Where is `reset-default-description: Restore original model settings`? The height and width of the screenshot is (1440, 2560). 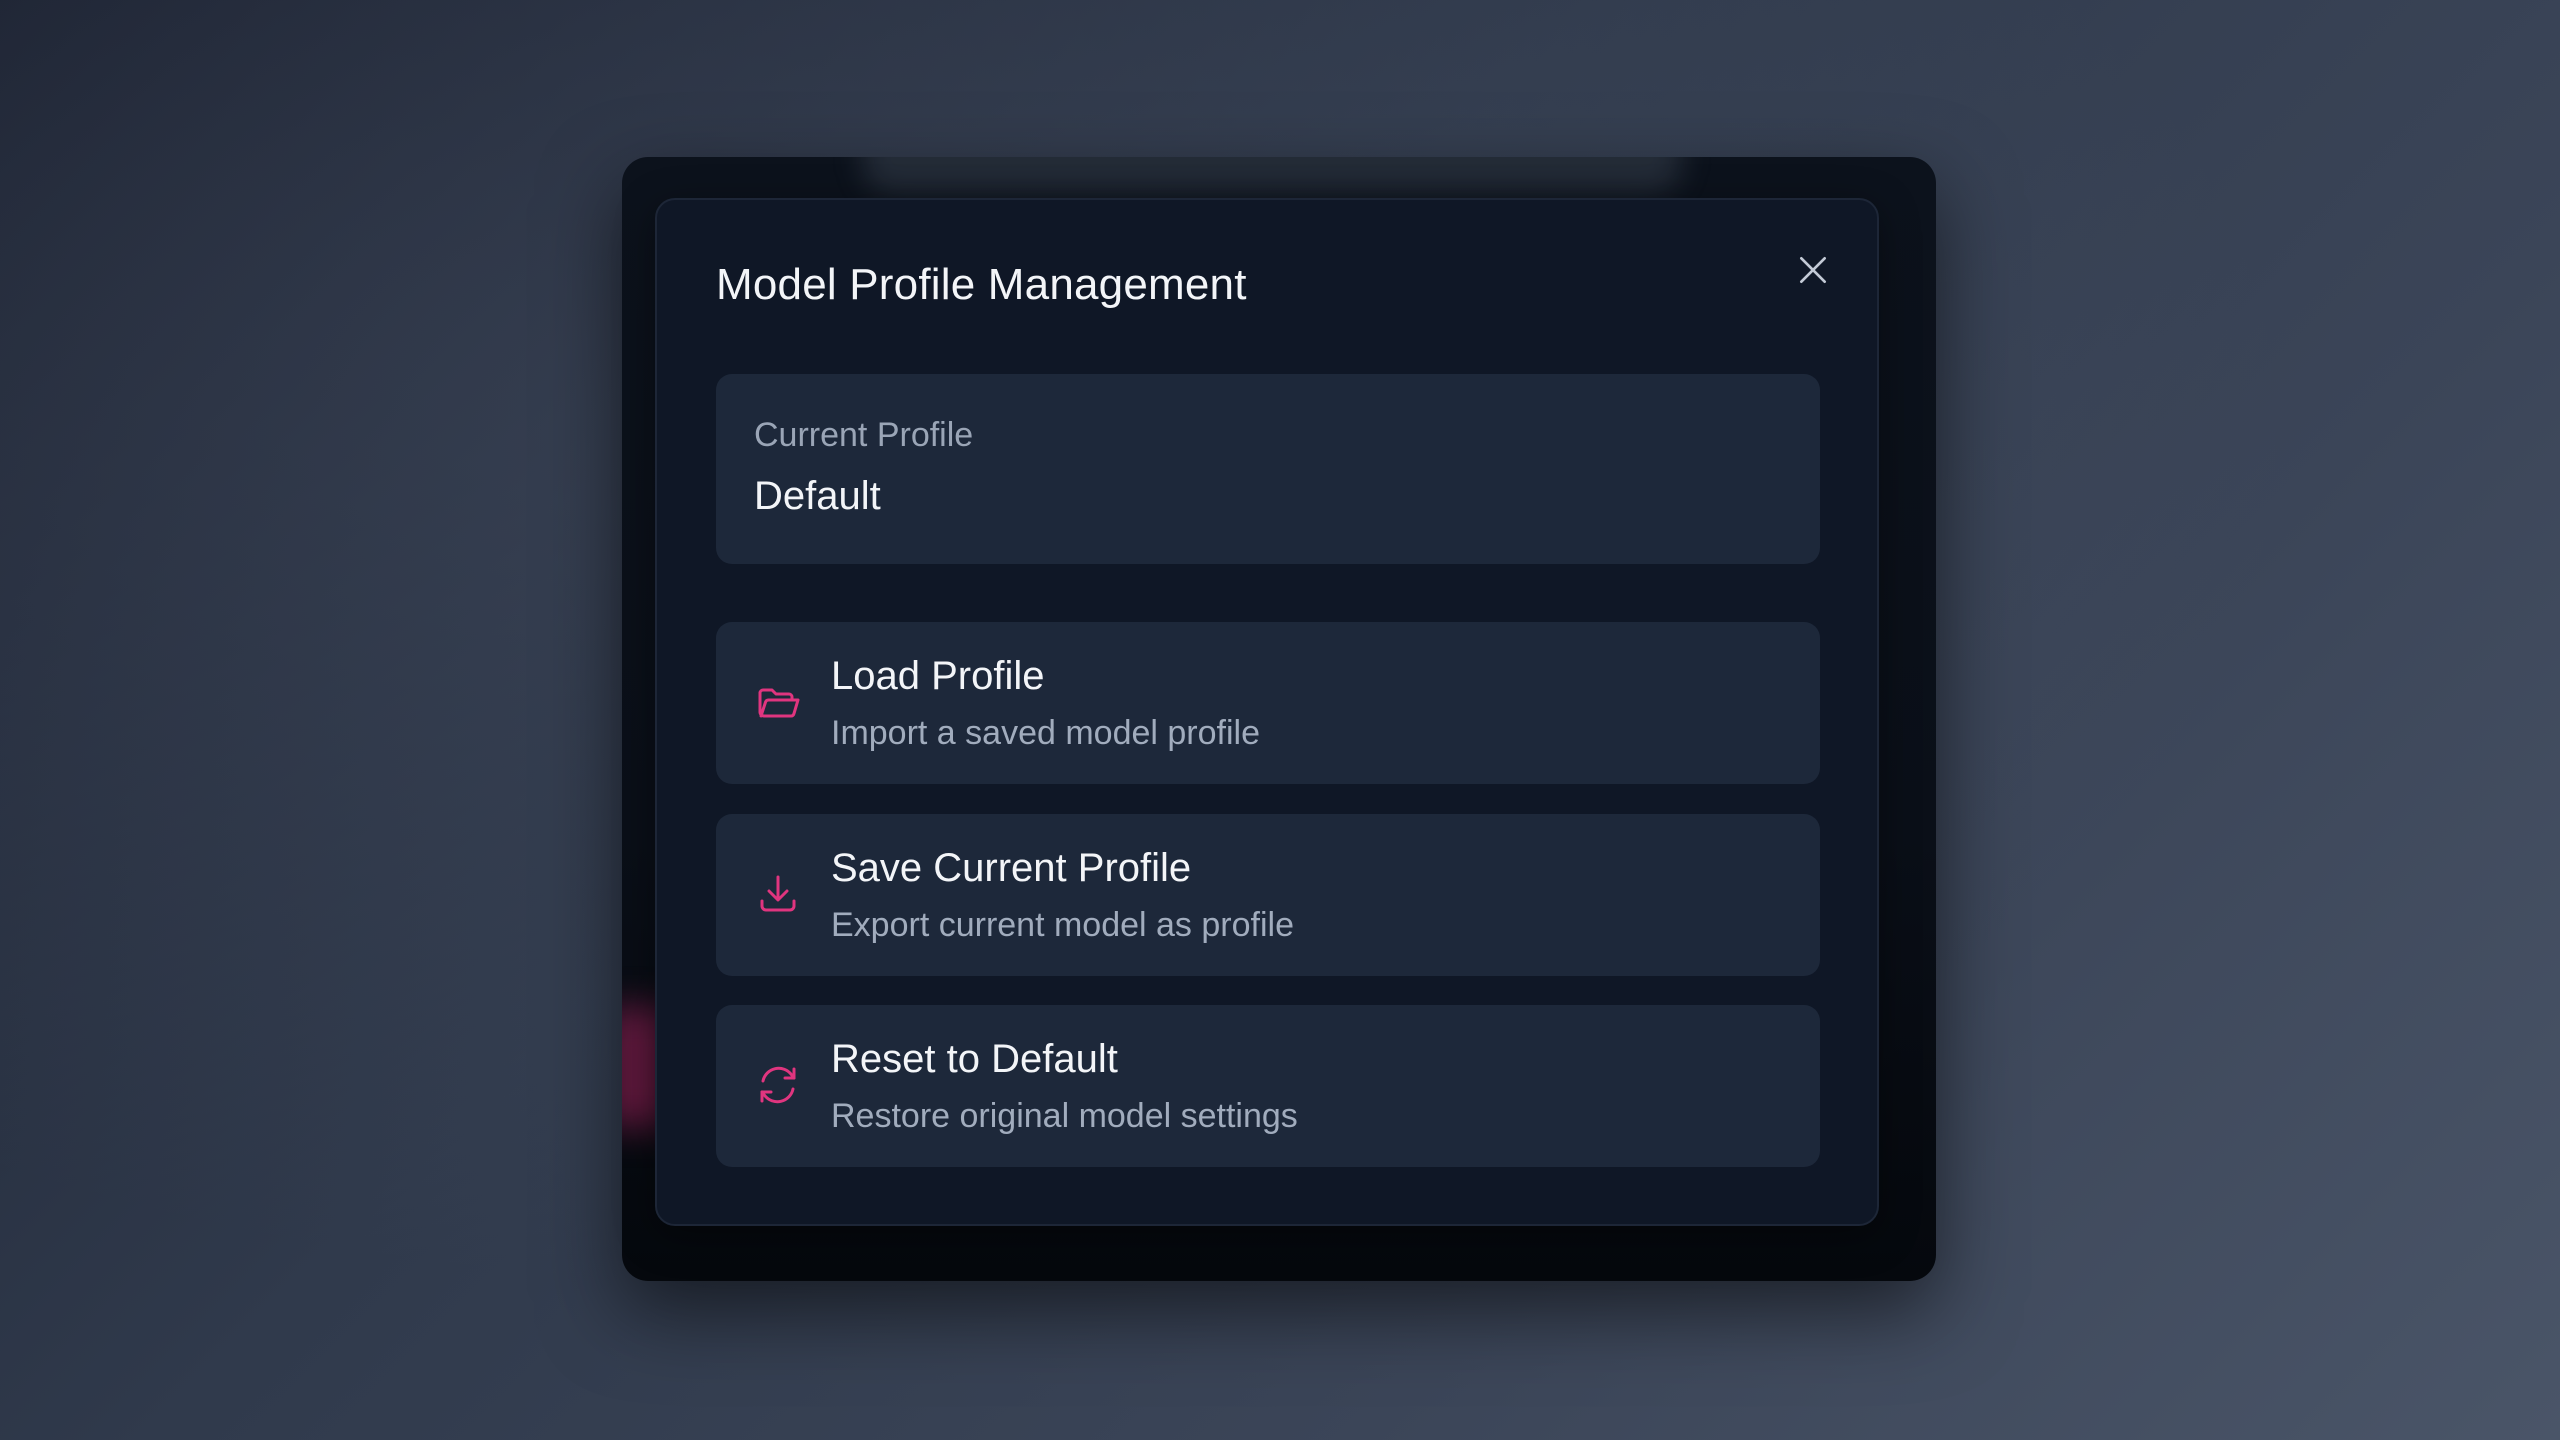
reset-default-description: Restore original model settings is located at coordinates (1064, 1116).